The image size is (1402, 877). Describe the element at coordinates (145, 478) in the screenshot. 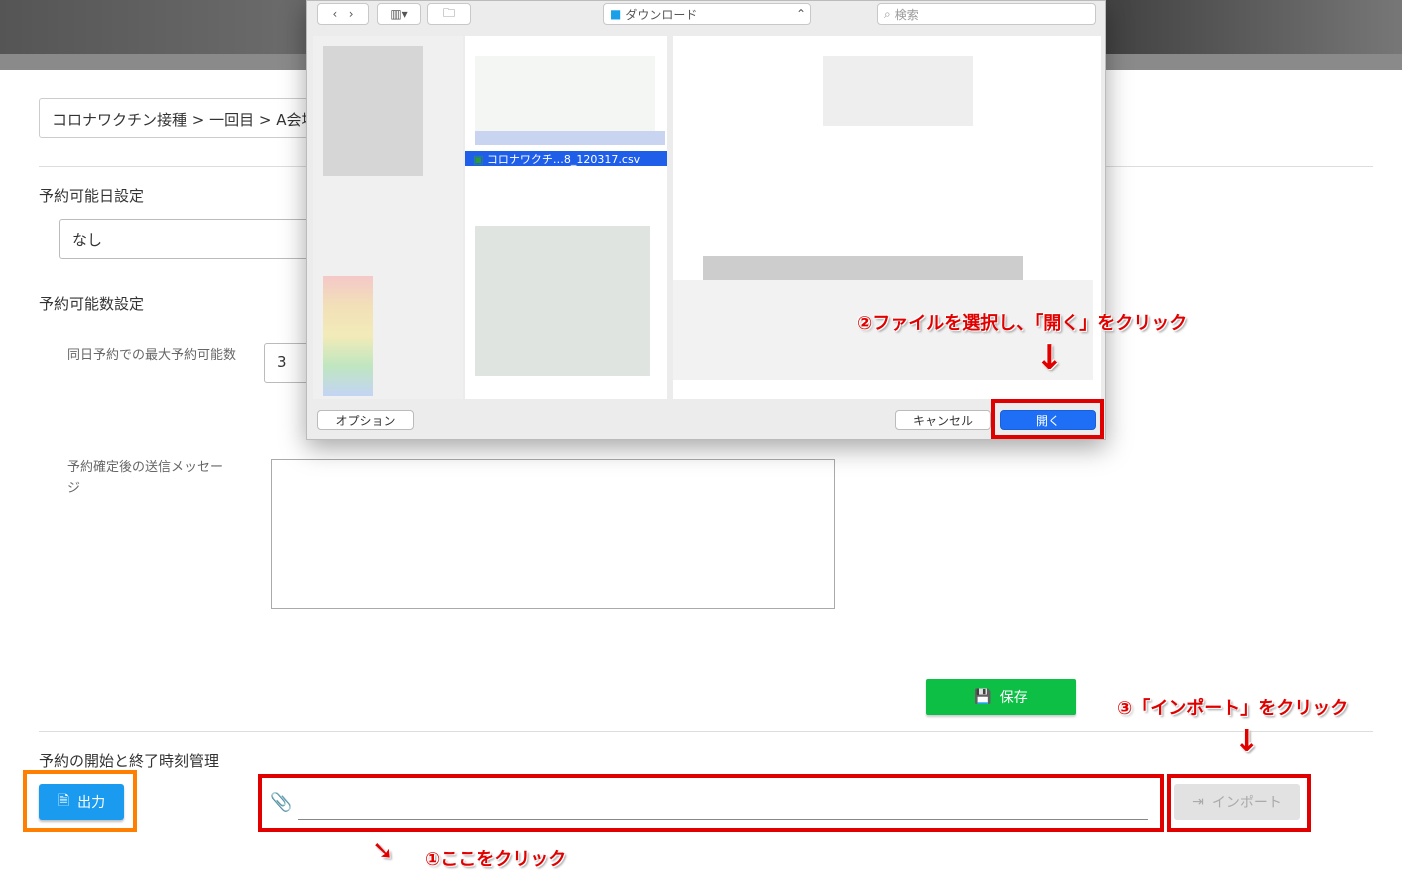

I see `message-label: 予約確定後の送信メッセージ` at that location.